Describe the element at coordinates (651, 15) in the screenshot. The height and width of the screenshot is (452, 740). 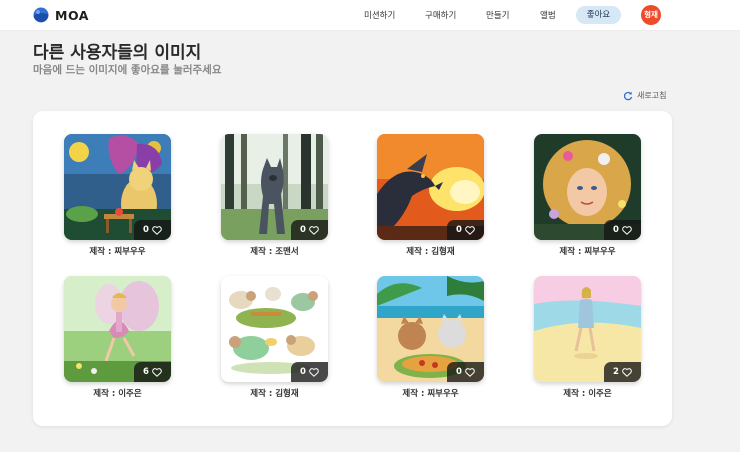
I see `user-avatar: 형재` at that location.